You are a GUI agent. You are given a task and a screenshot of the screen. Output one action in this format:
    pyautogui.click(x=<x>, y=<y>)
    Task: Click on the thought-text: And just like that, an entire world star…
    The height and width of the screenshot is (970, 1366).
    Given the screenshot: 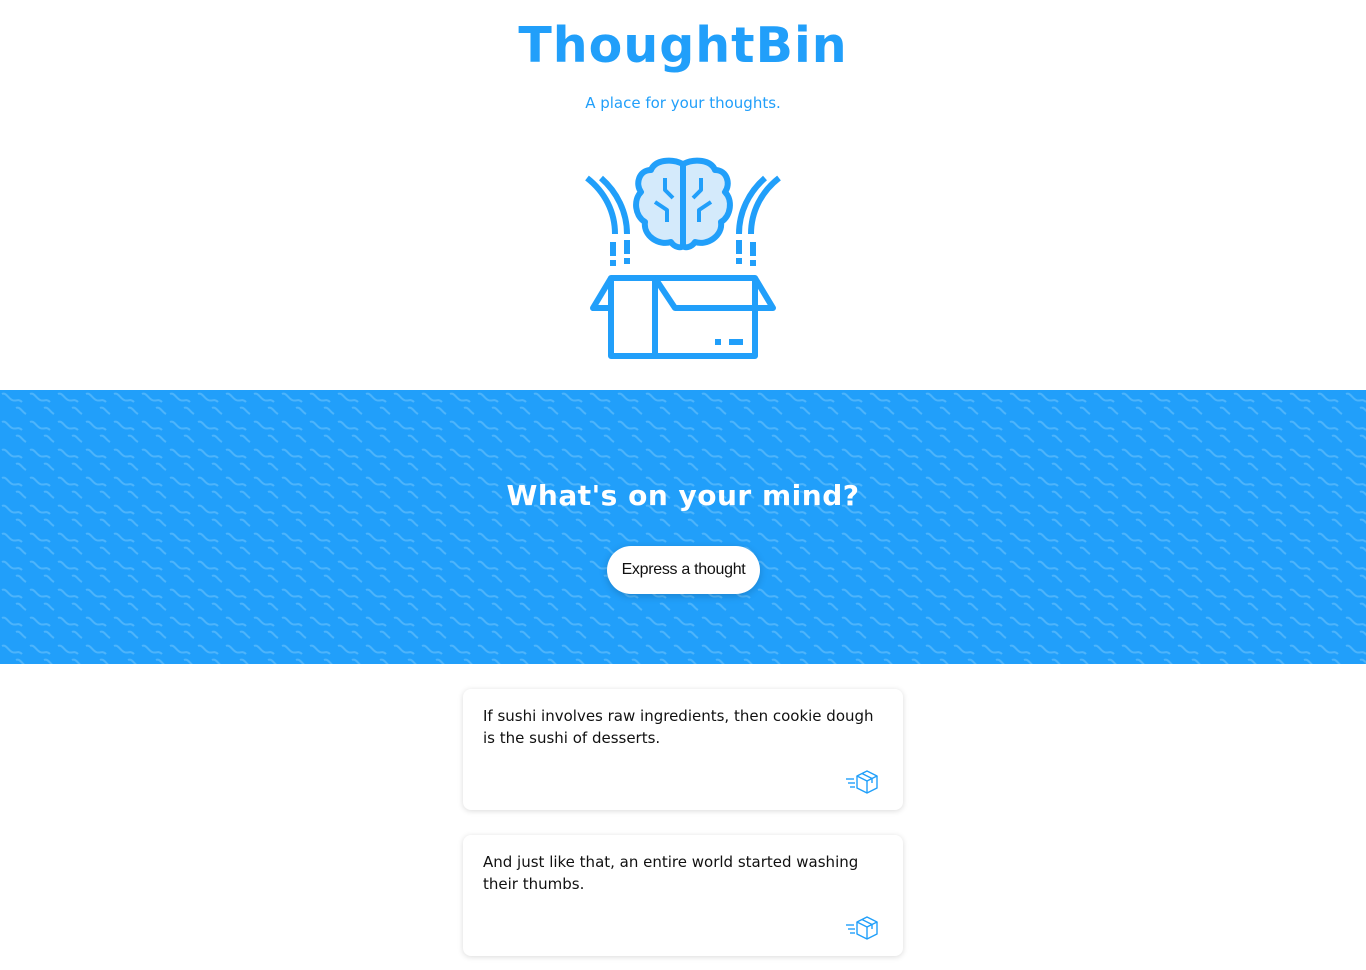 What is the action you would take?
    pyautogui.click(x=671, y=873)
    